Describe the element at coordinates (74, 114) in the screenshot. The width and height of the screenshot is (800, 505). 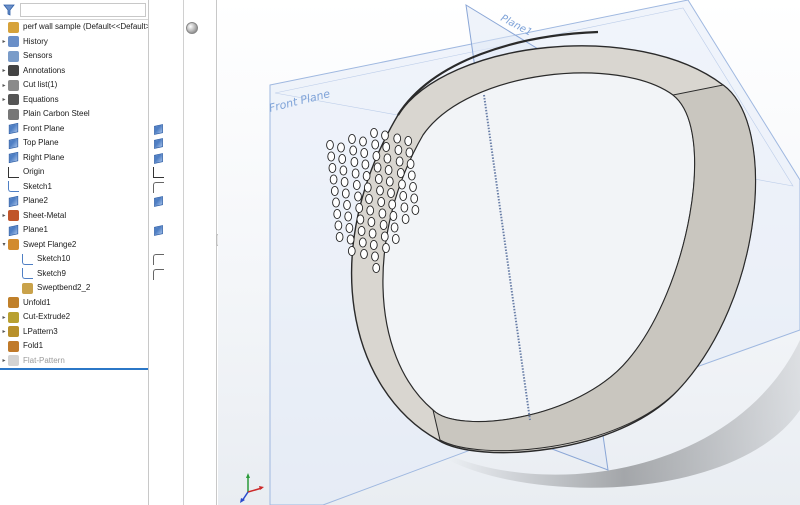
I see `tree-item: Plain Carbon Steel` at that location.